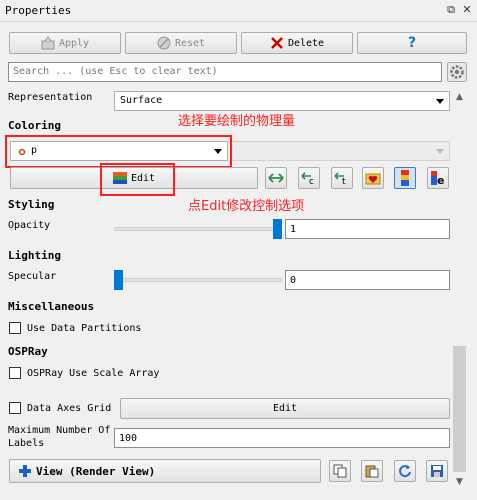 This screenshot has width=477, height=500. Describe the element at coordinates (246, 206) in the screenshot. I see `annotation-edit-controls: 点Edit修改控制选项` at that location.